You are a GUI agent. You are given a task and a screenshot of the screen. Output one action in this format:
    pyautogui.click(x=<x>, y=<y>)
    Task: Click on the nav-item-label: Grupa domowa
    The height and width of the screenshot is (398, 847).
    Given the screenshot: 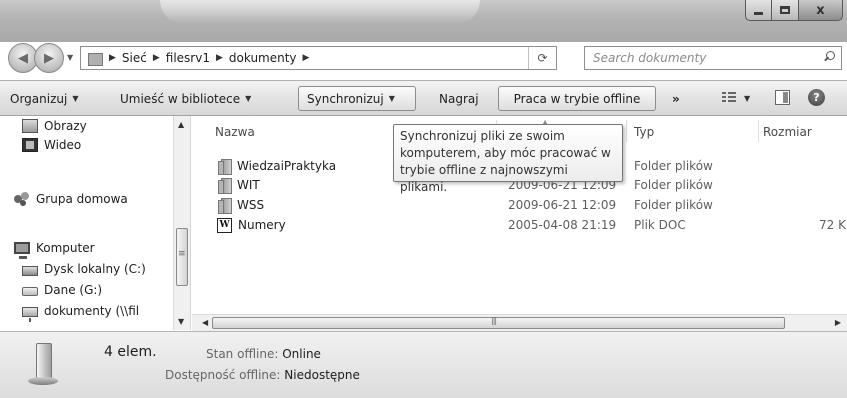 What is the action you would take?
    pyautogui.click(x=82, y=199)
    